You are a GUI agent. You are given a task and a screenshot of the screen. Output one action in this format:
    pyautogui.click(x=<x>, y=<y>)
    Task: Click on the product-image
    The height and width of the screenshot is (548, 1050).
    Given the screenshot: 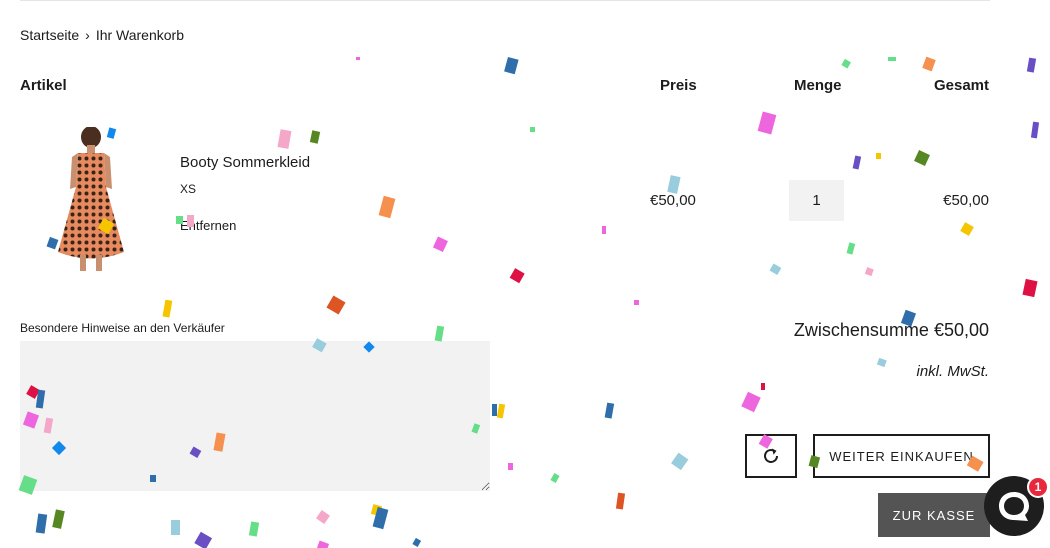 What is the action you would take?
    pyautogui.click(x=91, y=199)
    